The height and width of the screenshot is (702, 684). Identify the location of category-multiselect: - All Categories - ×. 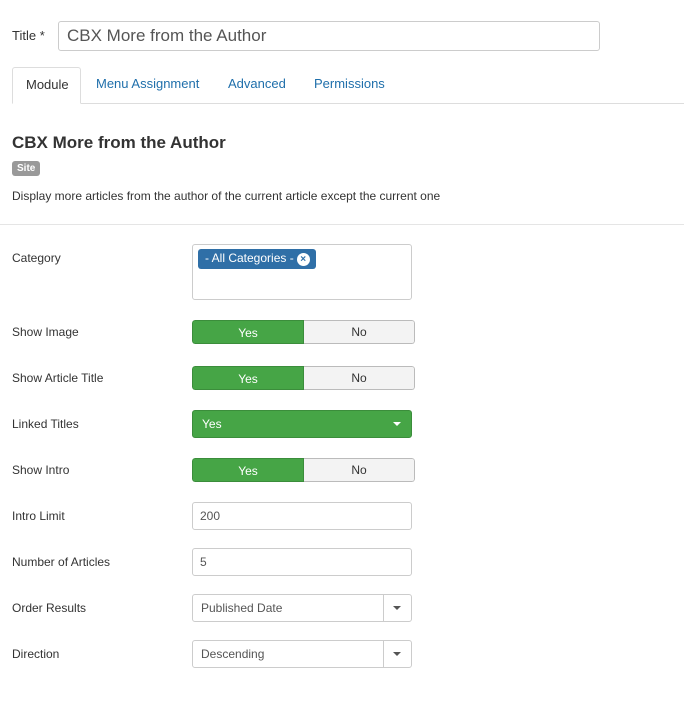
(302, 272).